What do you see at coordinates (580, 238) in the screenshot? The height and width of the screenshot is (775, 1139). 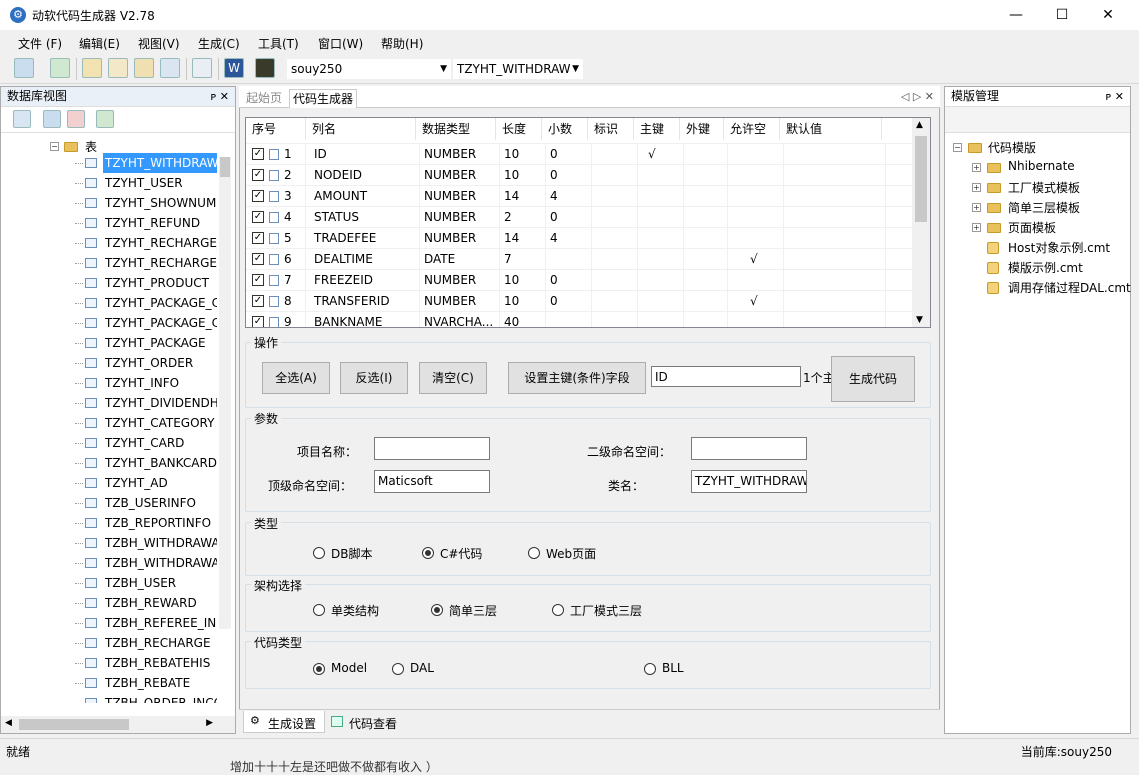 I see `table-row: ✓ 5 TRADEFEE NUMBER 14 4` at bounding box center [580, 238].